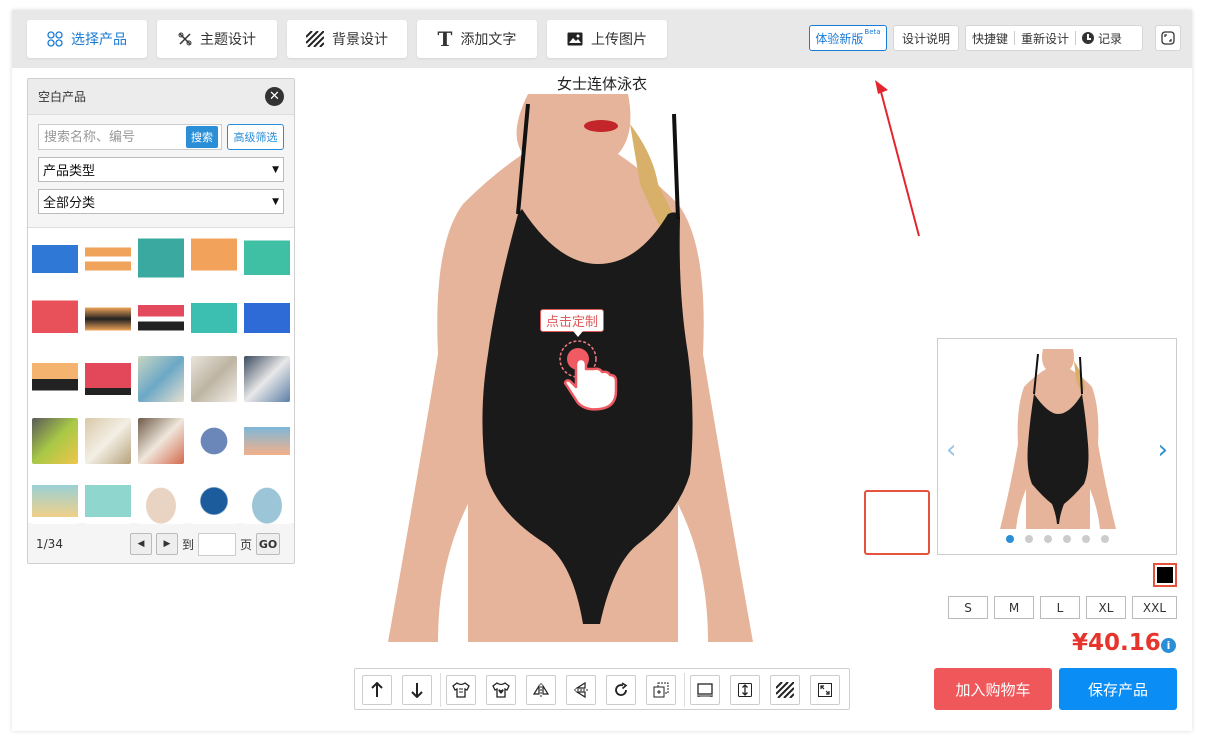 This screenshot has width=1206, height=741. I want to click on tab-label: 背景设计, so click(360, 40).